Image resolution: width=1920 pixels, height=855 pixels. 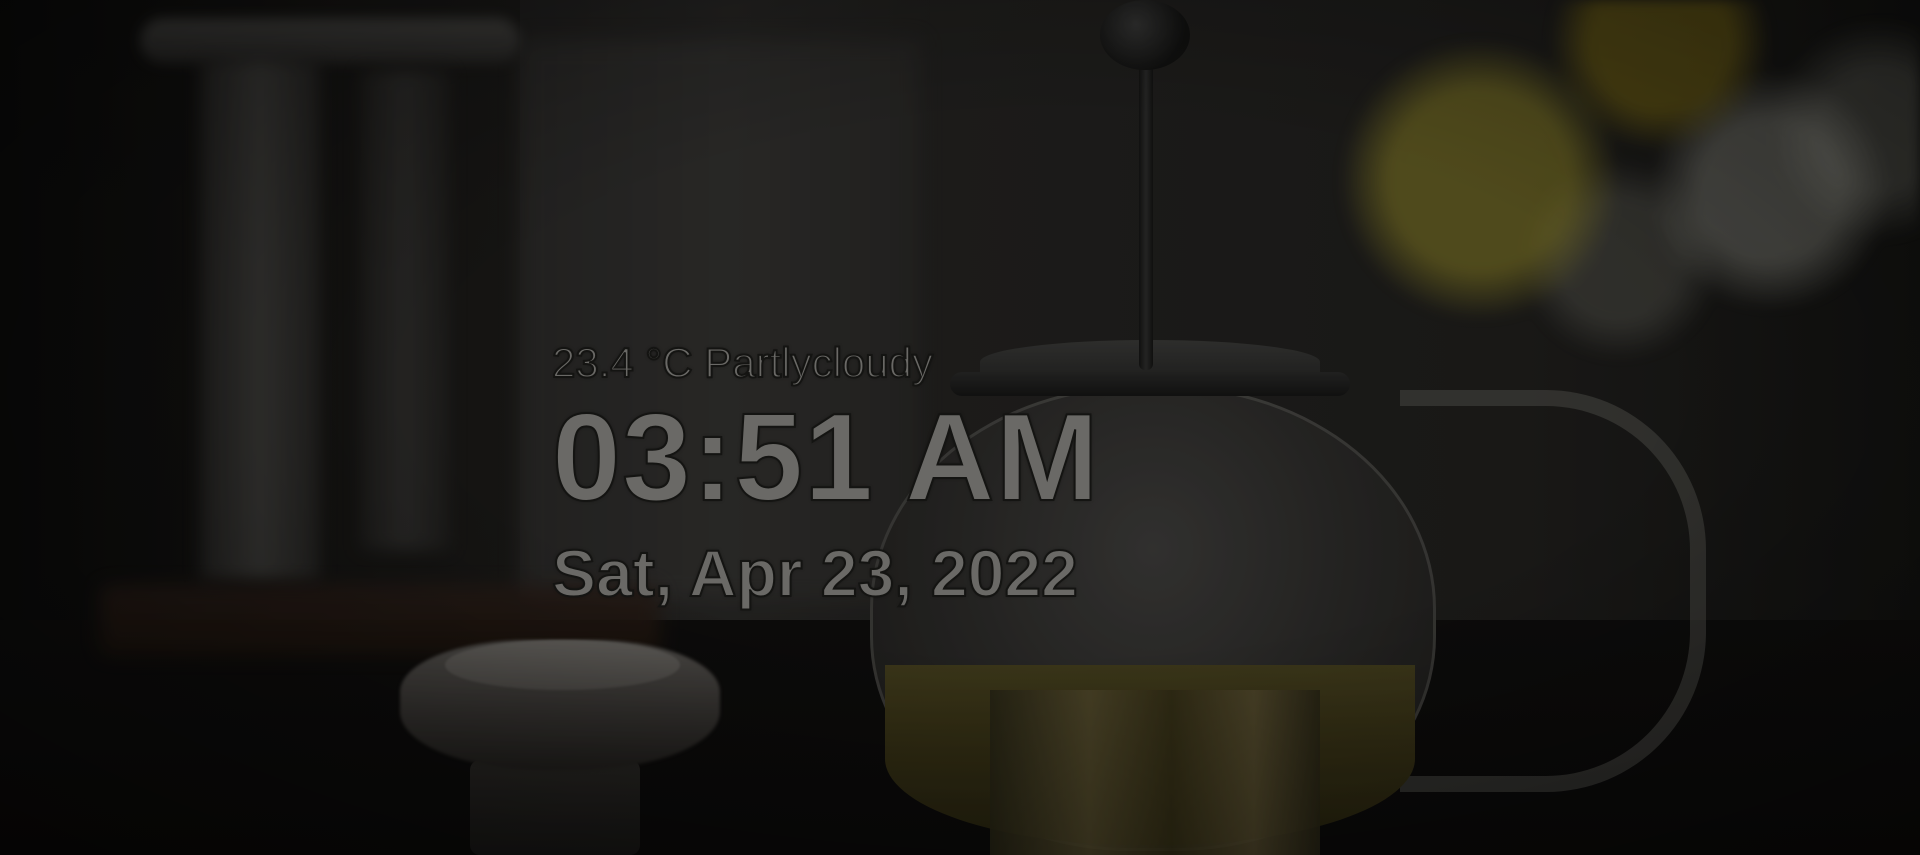 I want to click on tea-cup, so click(x=560, y=705).